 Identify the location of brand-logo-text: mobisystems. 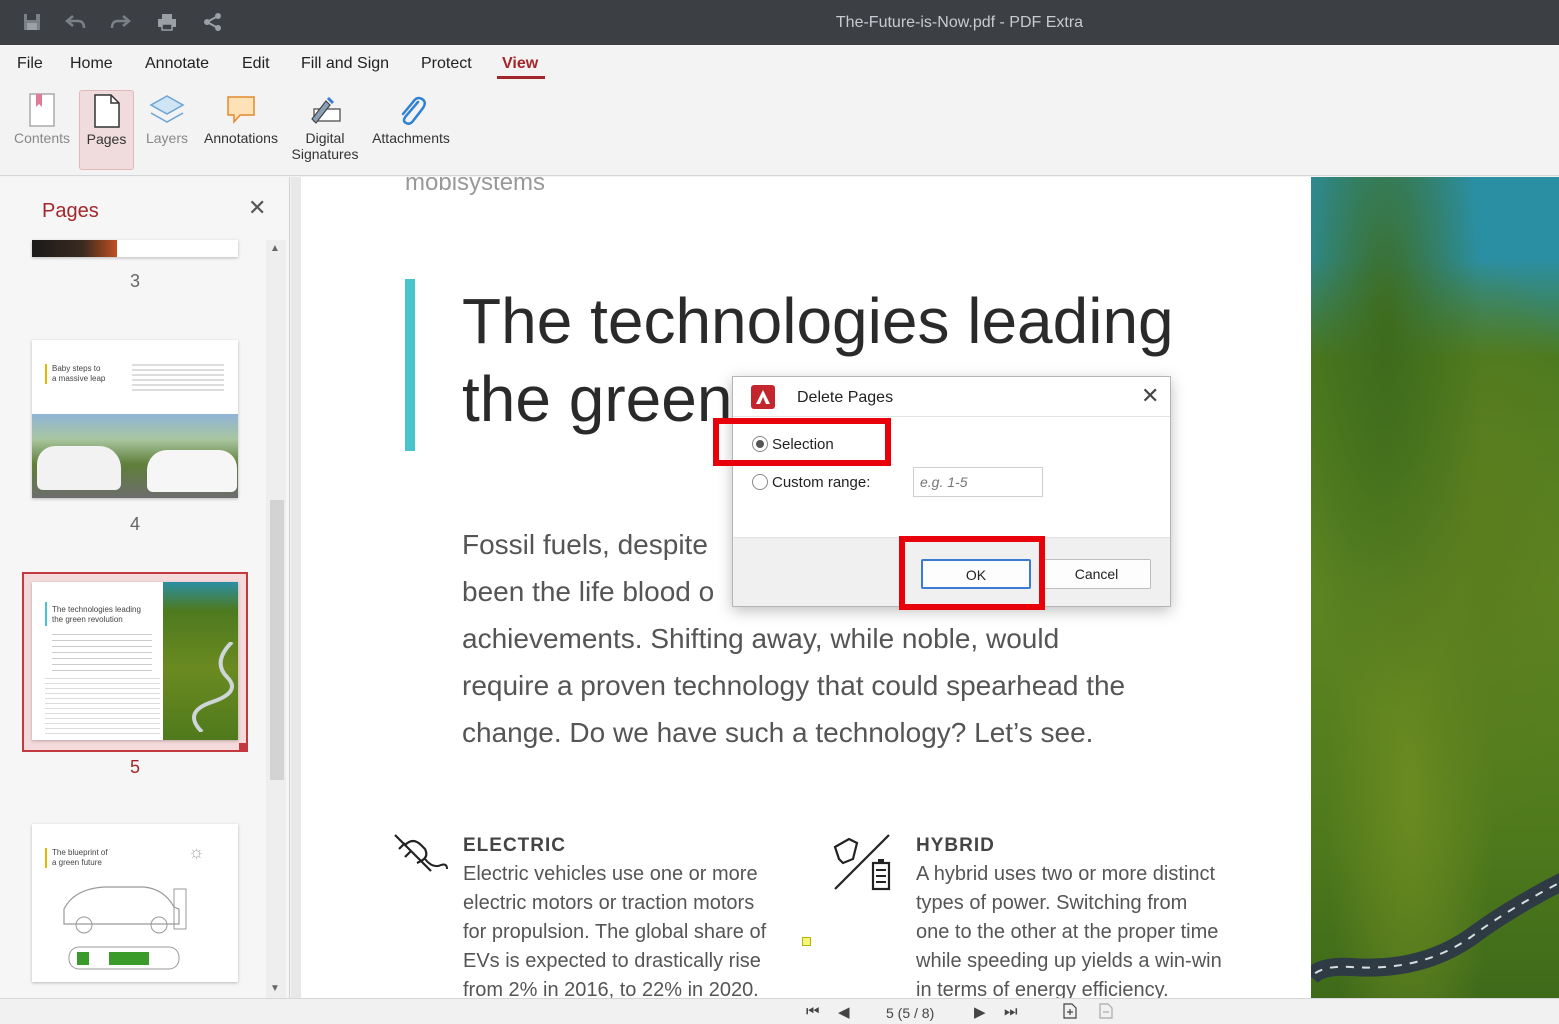
(475, 186).